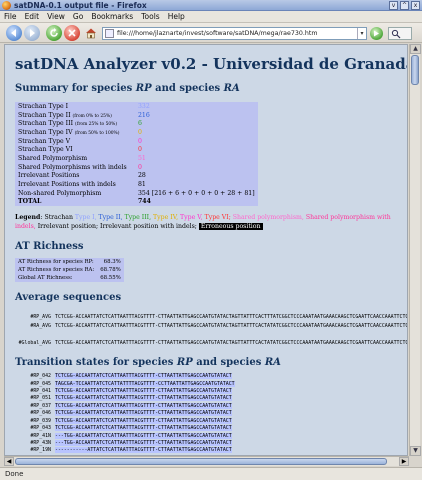 The width and height of the screenshot is (422, 480). What do you see at coordinates (415, 451) in the screenshot?
I see `scroll-down-arrow-icon: ▼` at bounding box center [415, 451].